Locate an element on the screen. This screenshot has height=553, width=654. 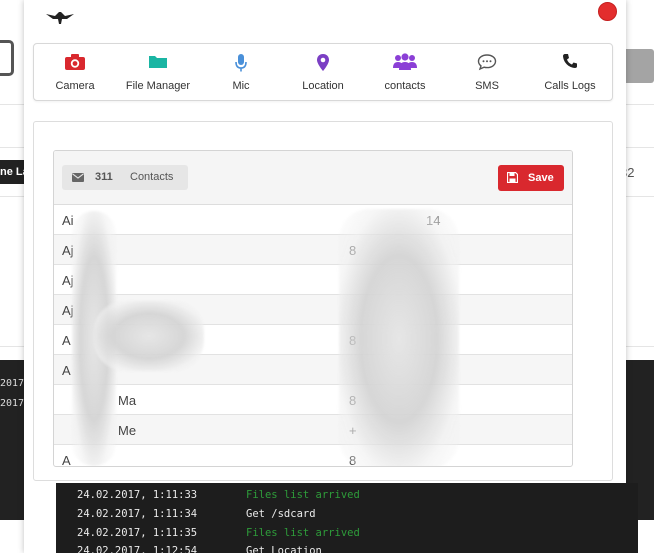
console-line: 24.02.2017, 1:12:54 Get Location is located at coordinates (199, 549).